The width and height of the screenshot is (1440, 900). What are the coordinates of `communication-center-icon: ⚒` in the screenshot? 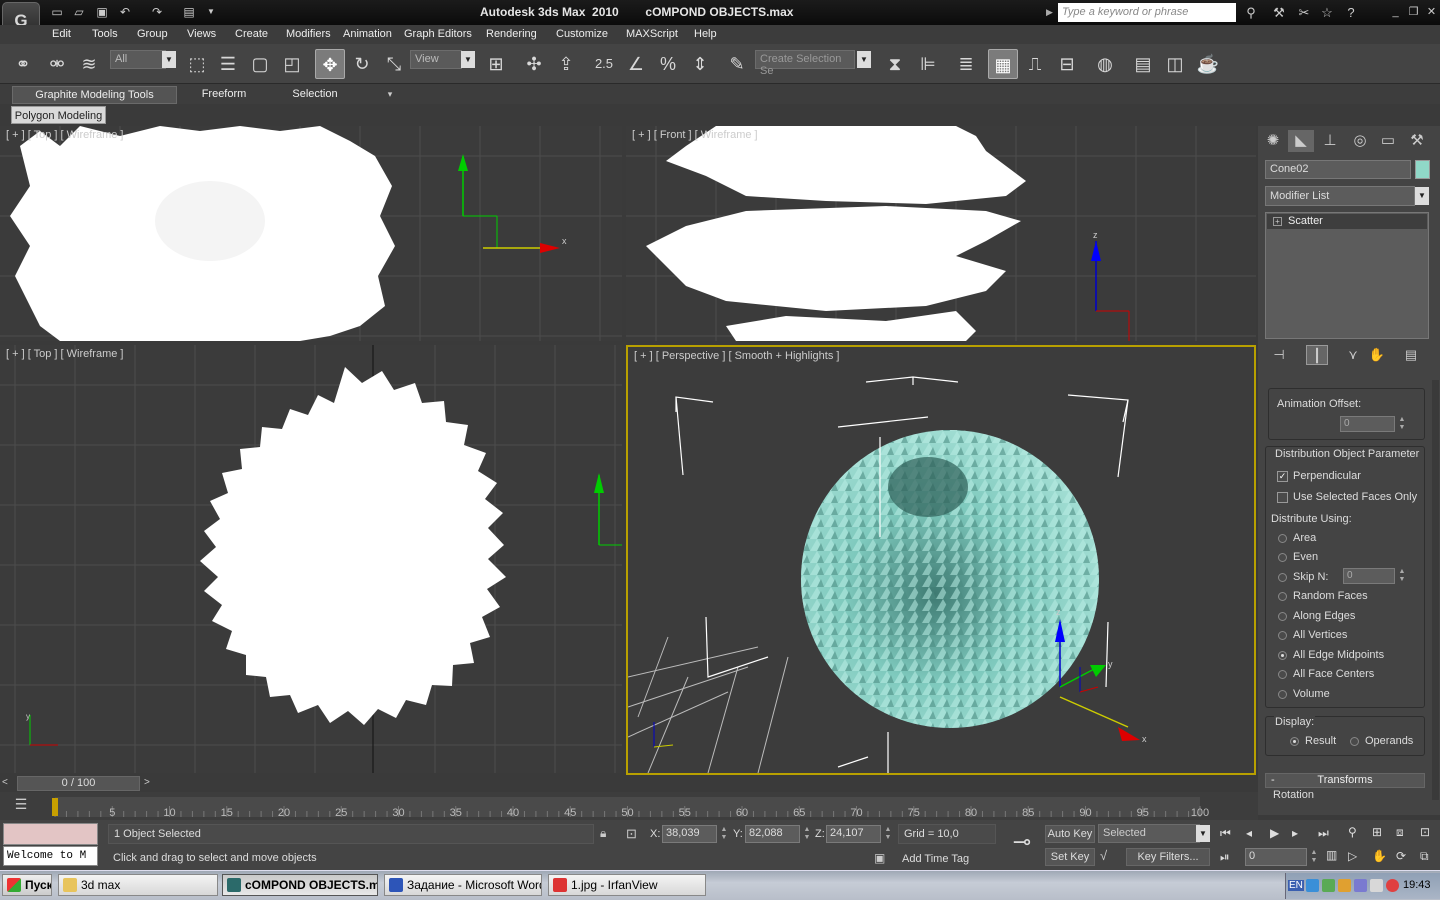 It's located at (1279, 12).